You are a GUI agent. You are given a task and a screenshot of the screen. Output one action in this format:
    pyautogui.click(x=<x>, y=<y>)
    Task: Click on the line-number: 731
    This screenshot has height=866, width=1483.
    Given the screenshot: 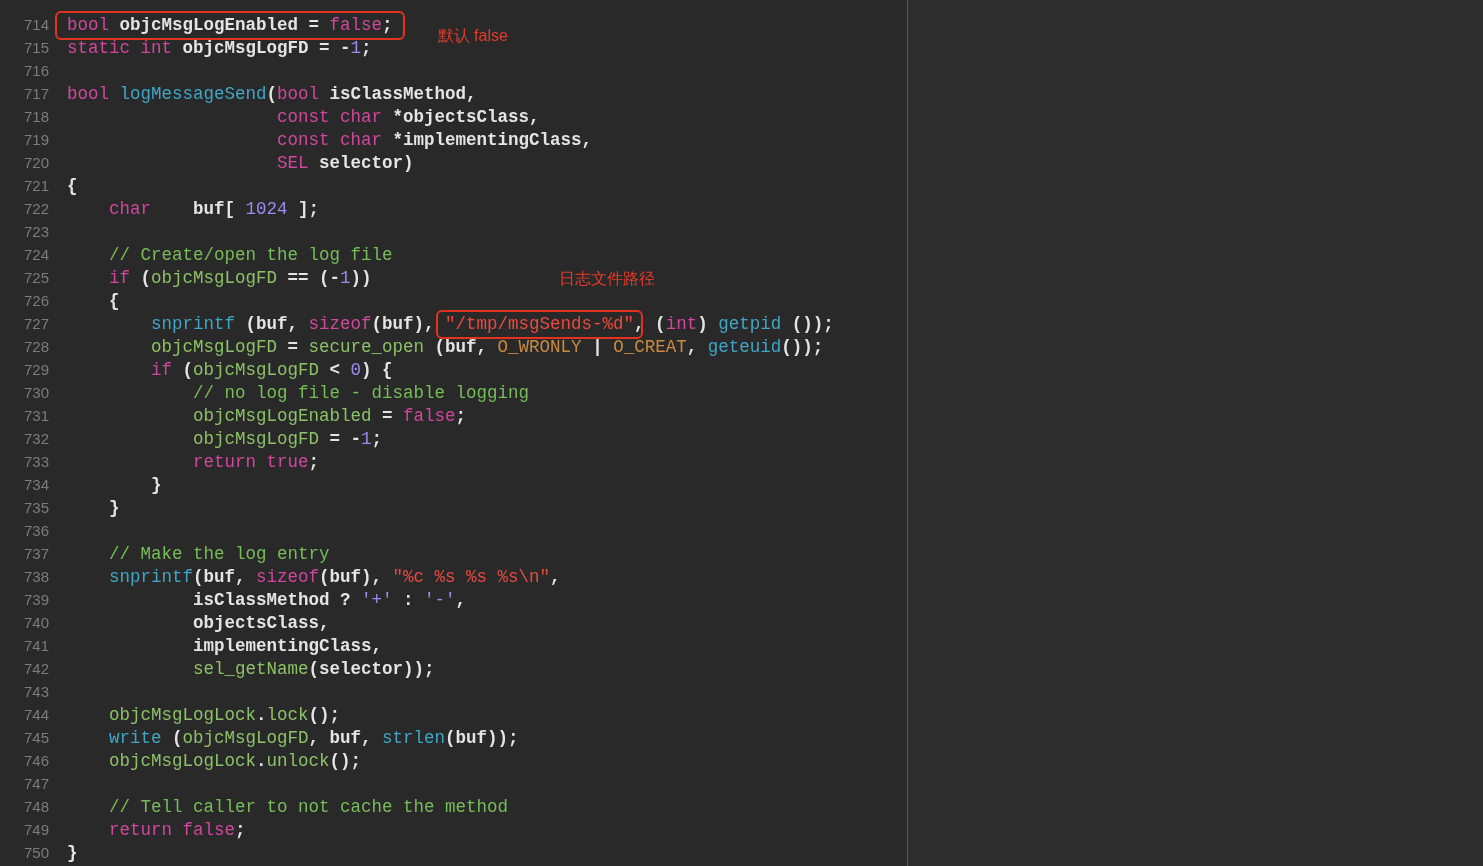 What is the action you would take?
    pyautogui.click(x=35, y=416)
    